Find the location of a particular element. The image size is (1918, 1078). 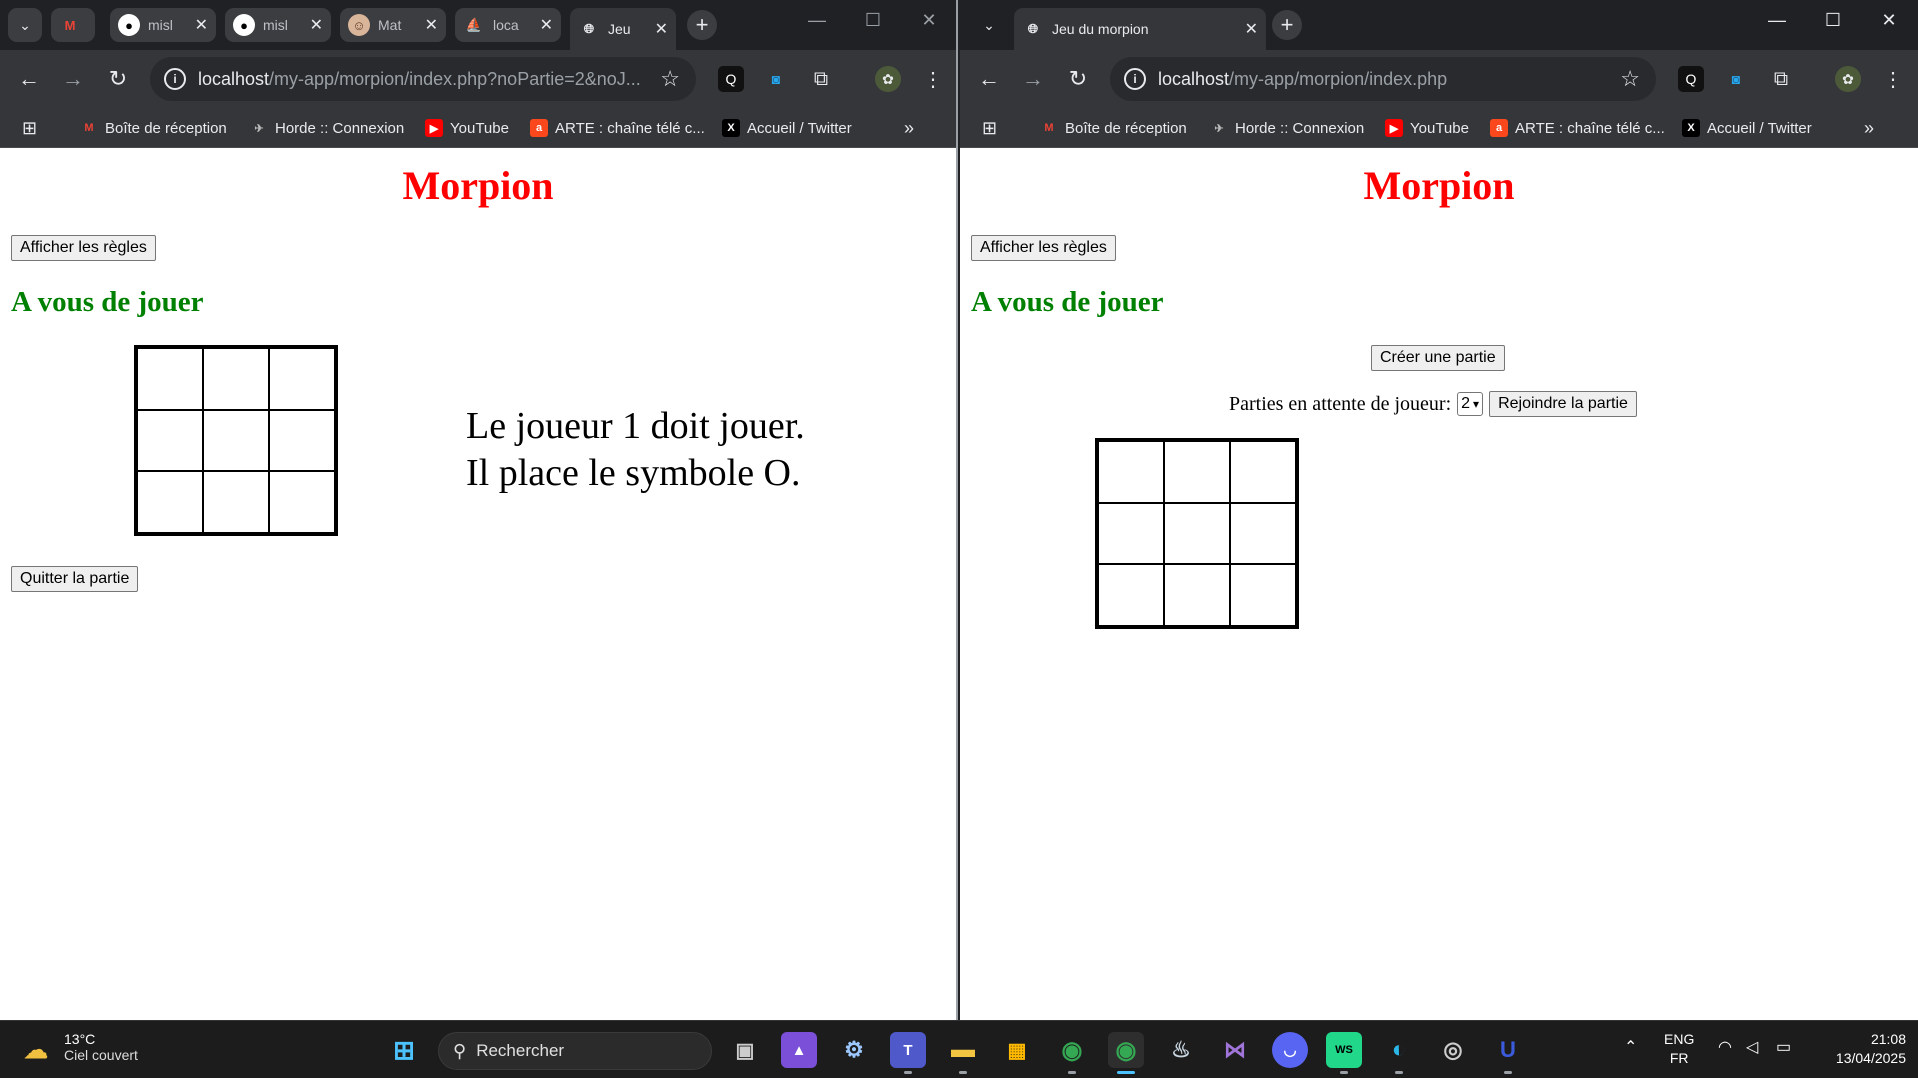

chrome-icon: ◉ is located at coordinates (1072, 1053).